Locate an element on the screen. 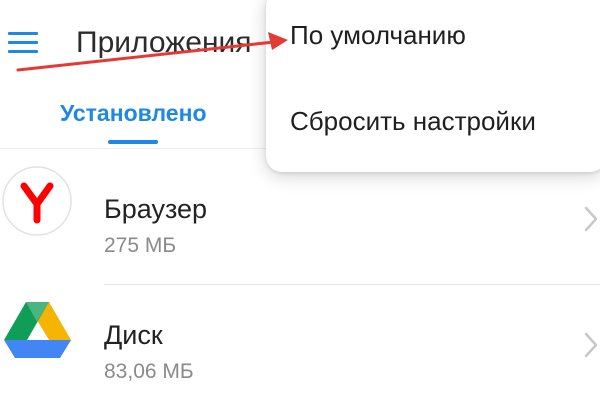 This screenshot has height=404, width=600. hamburger-menu-icon is located at coordinates (23, 43).